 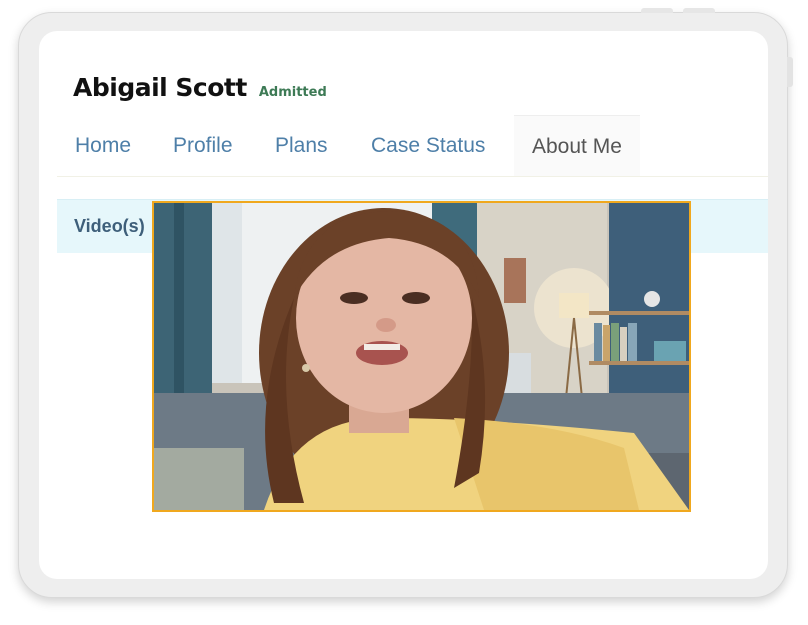 I want to click on videos-section-label: Video(s), so click(x=109, y=226).